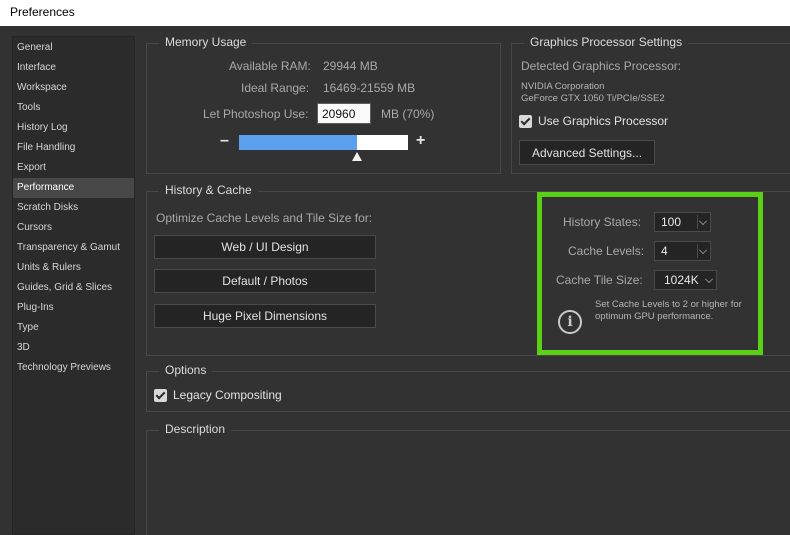  I want to click on memory-slider-track, so click(323, 142).